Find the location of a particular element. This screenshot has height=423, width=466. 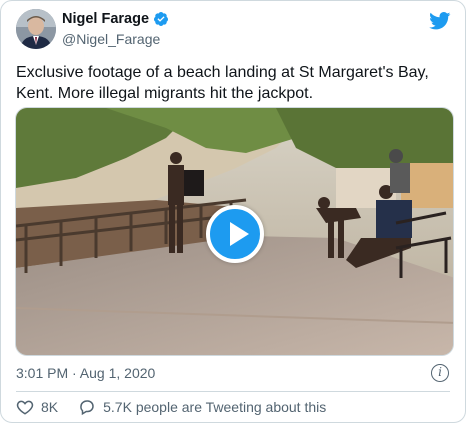

conversation-action: 5.7K people are Tweeting about this is located at coordinates (202, 407).